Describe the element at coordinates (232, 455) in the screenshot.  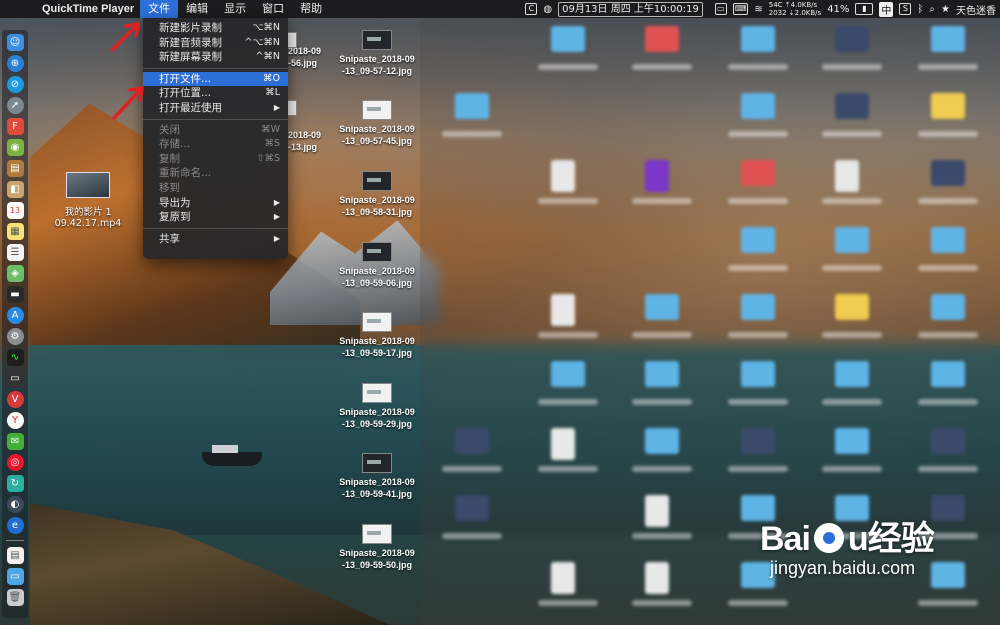
I see `wallpaper-boat` at that location.